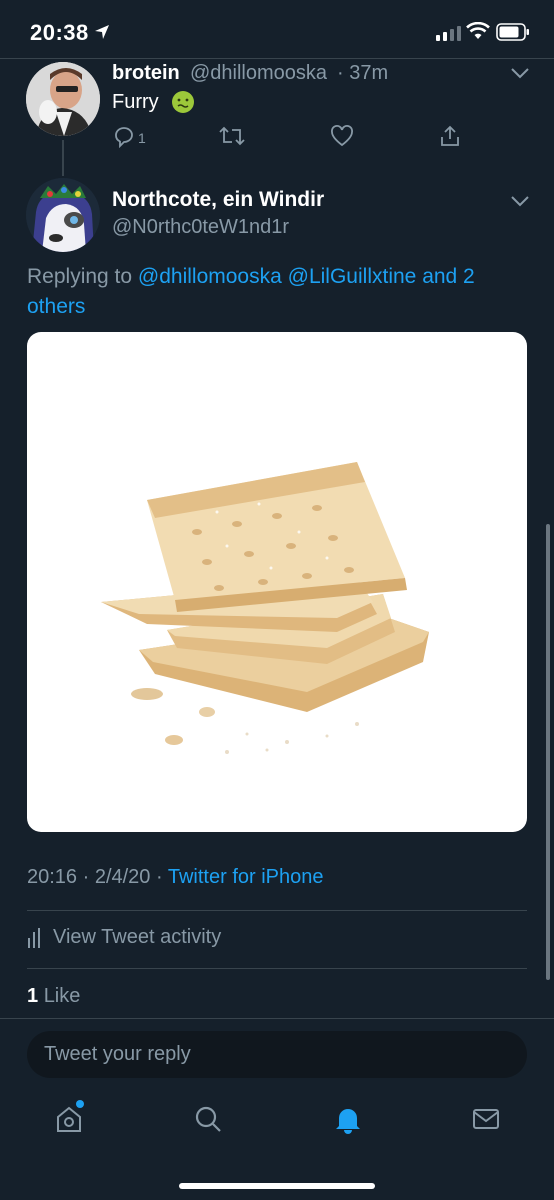 The width and height of the screenshot is (554, 1200). What do you see at coordinates (56, 306) in the screenshot?
I see `others-link: others` at bounding box center [56, 306].